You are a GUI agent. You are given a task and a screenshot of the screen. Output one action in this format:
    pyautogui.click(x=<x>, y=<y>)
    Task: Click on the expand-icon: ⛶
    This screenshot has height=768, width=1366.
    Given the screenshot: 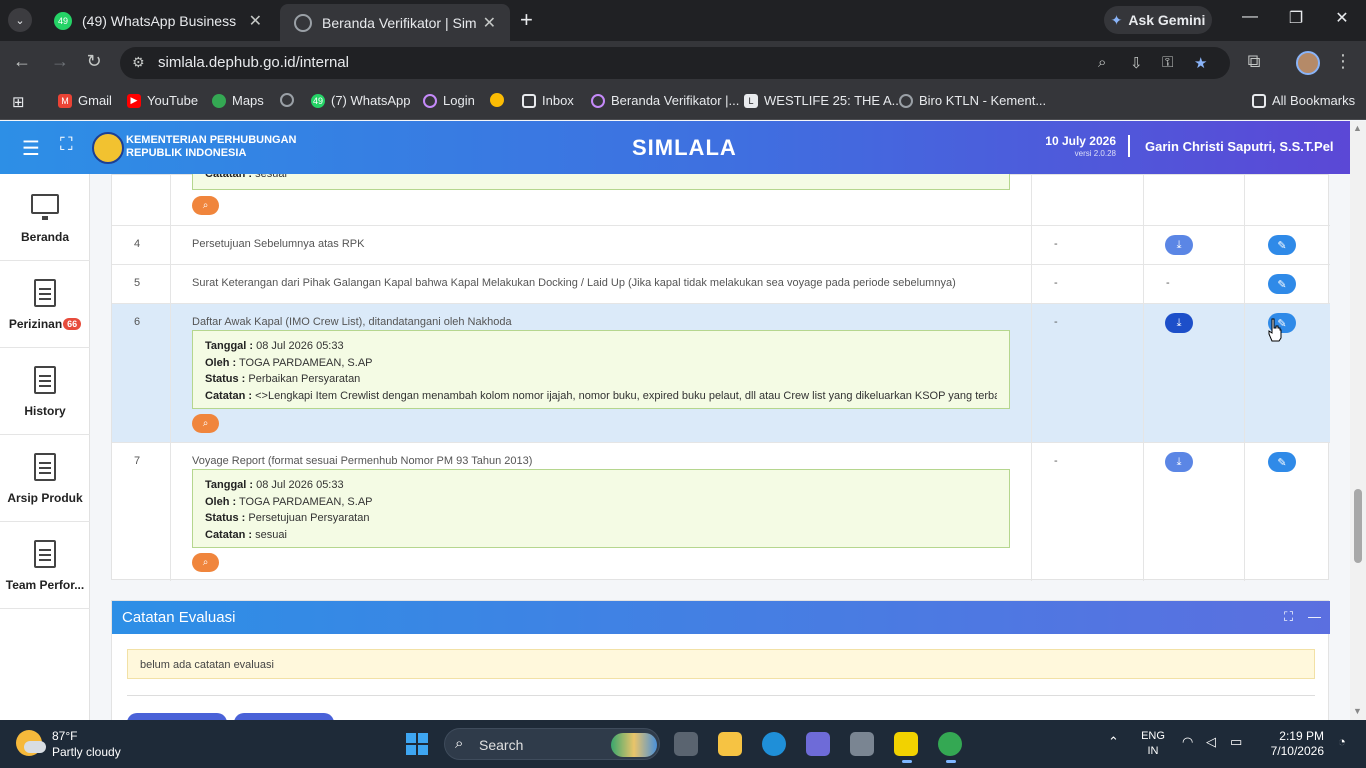 What is the action you would take?
    pyautogui.click(x=1288, y=617)
    